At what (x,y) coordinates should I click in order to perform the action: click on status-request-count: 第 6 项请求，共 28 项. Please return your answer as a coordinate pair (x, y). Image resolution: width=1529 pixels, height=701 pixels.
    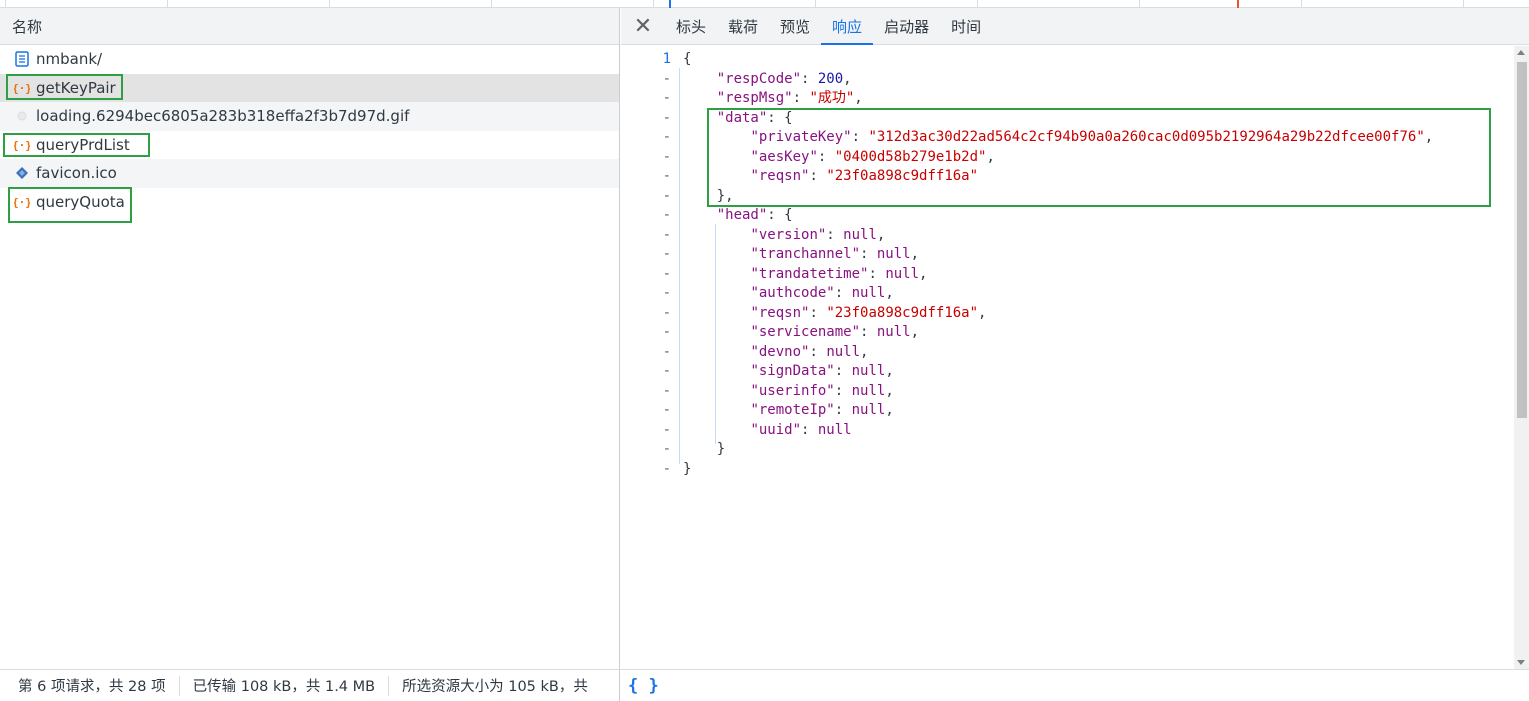
    Looking at the image, I should click on (90, 685).